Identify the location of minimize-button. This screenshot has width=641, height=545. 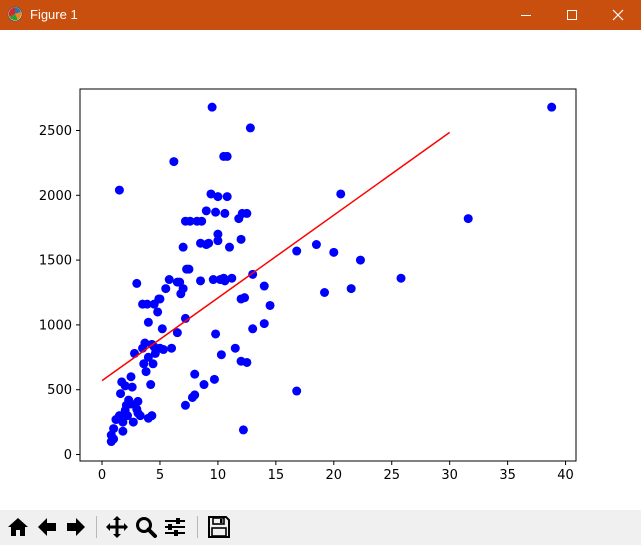
(526, 15).